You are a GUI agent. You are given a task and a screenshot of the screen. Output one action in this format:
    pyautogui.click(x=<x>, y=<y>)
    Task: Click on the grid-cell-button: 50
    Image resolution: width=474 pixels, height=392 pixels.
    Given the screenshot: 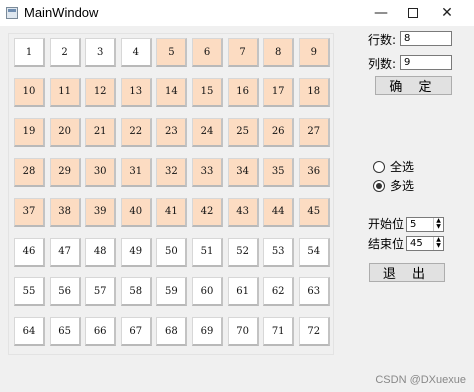 What is the action you would take?
    pyautogui.click(x=172, y=252)
    